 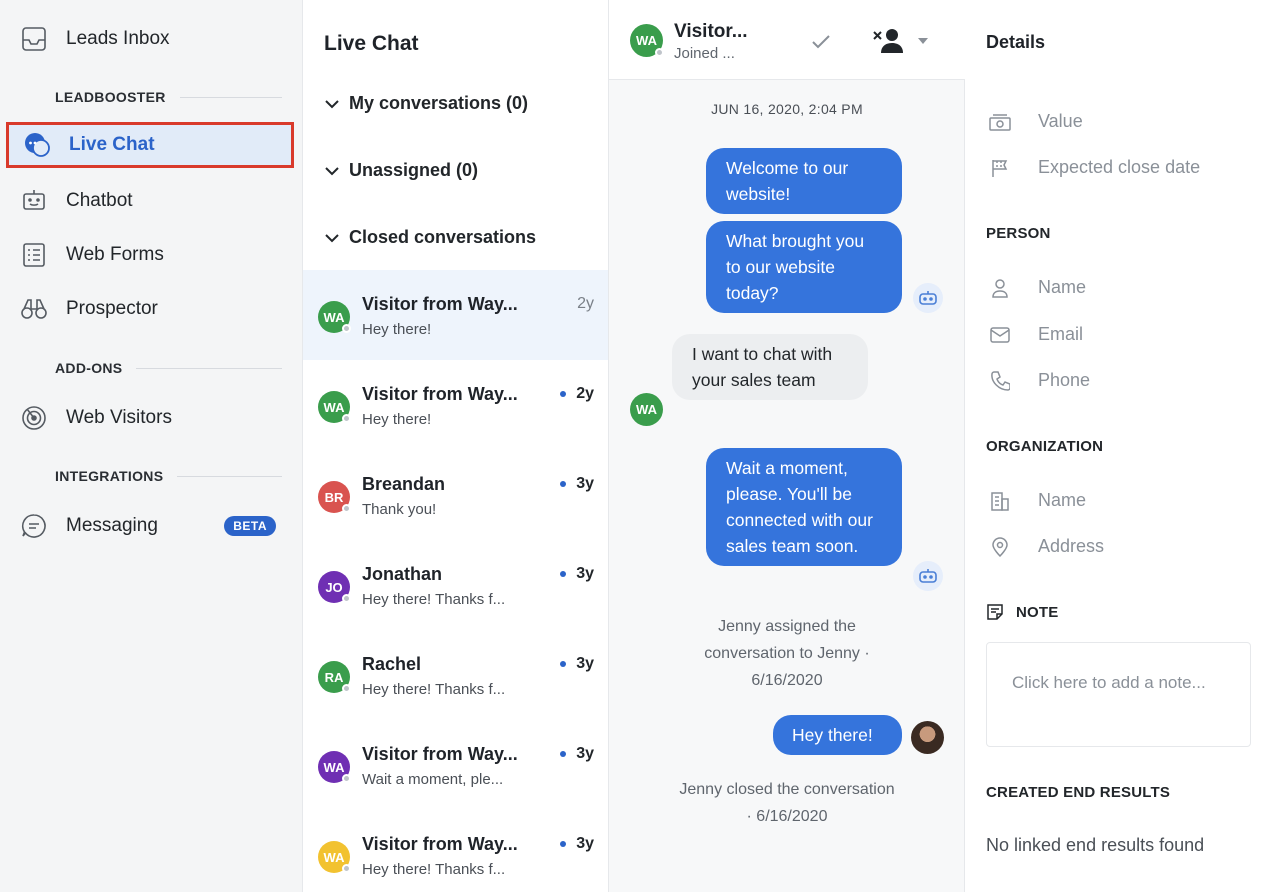 I want to click on inbox-icon, so click(x=34, y=39).